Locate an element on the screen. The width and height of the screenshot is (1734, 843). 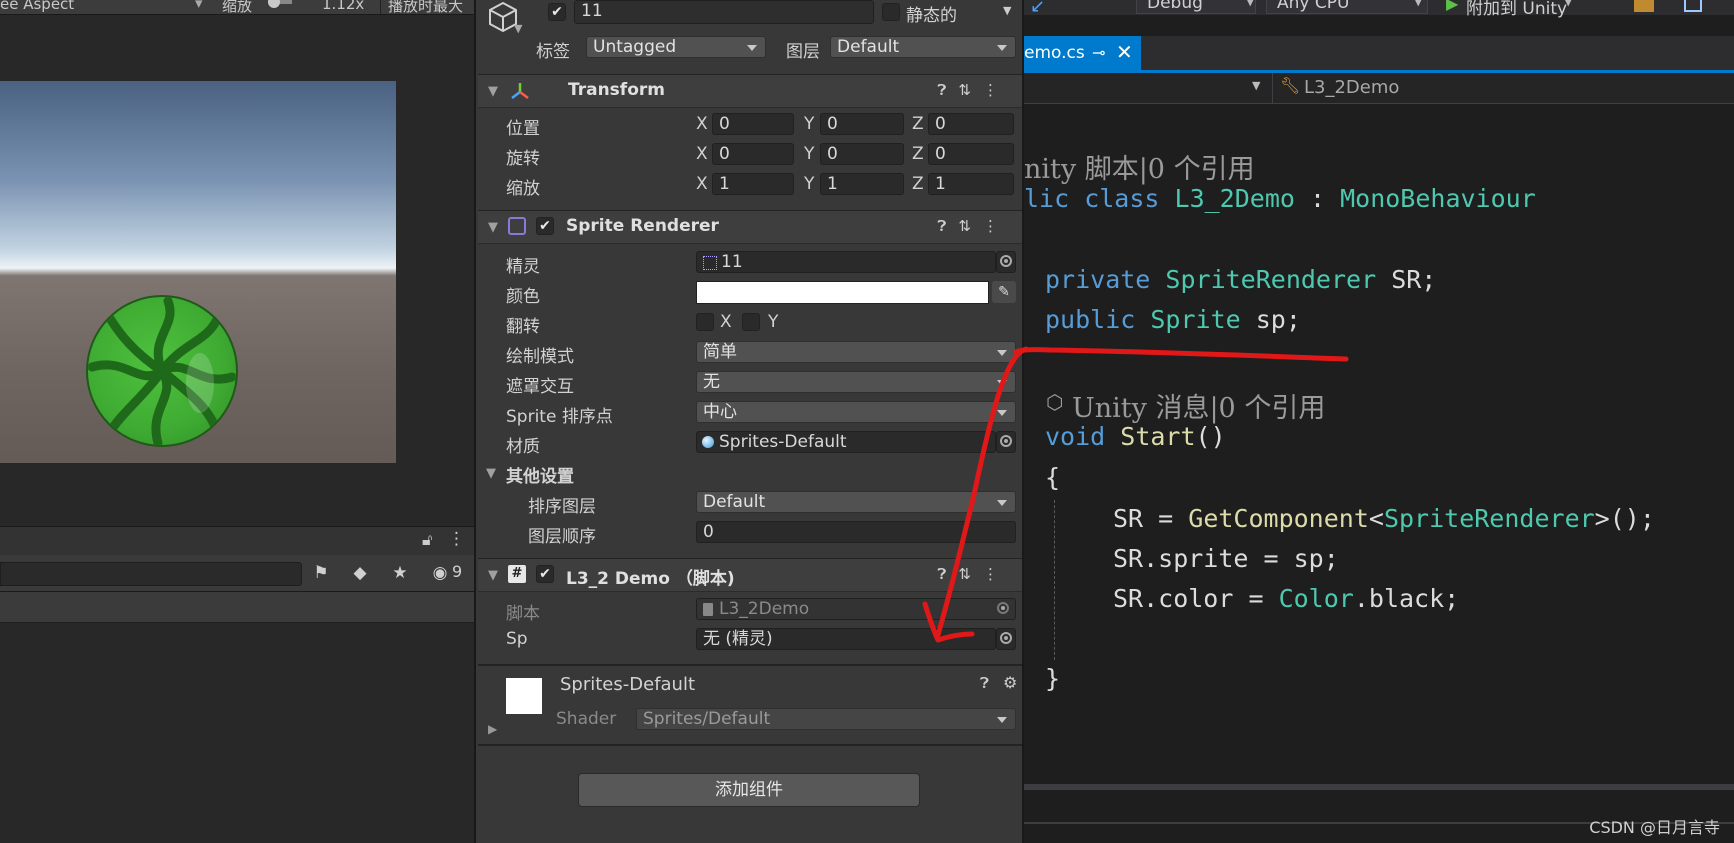
codelens-unity-message: Unity 消息|0 个引用 is located at coordinates (1198, 405).